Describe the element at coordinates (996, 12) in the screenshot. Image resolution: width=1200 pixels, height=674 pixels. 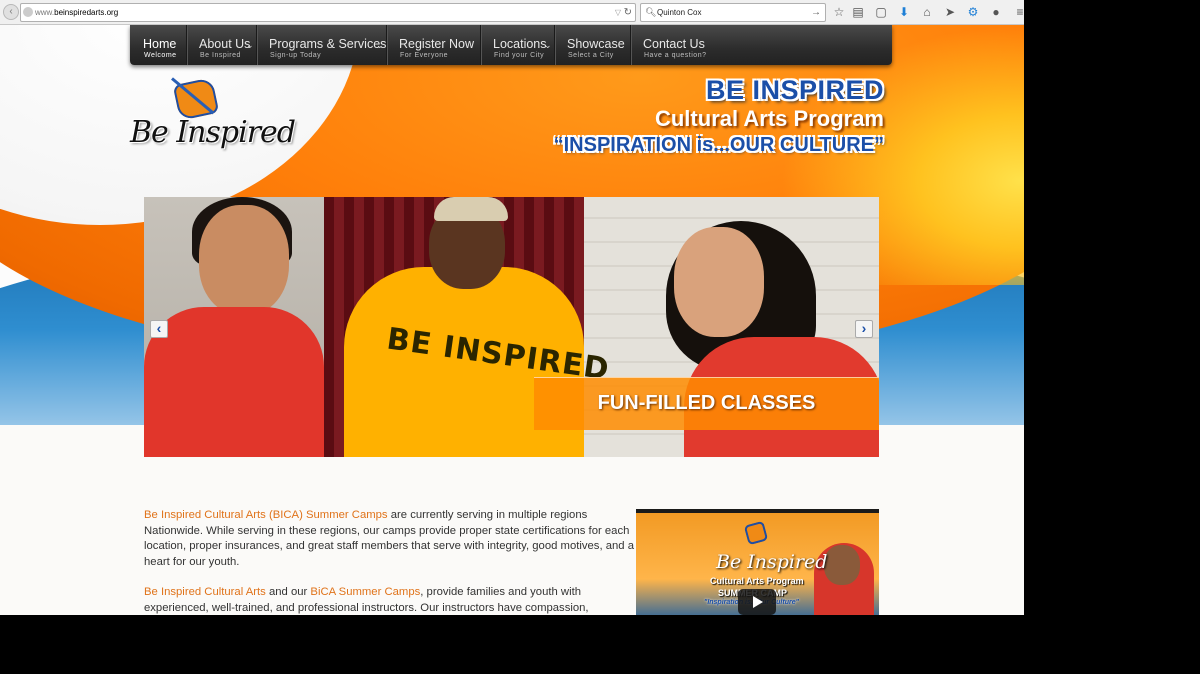
I see `chat-icon: ●` at that location.